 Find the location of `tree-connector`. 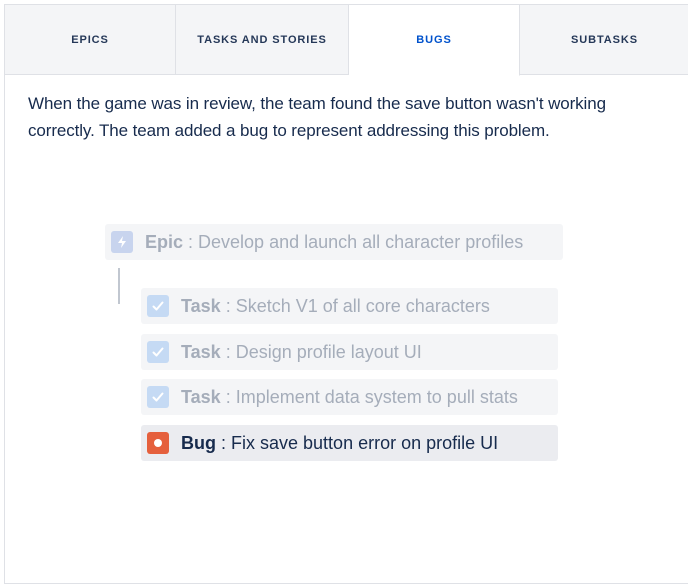

tree-connector is located at coordinates (119, 286).